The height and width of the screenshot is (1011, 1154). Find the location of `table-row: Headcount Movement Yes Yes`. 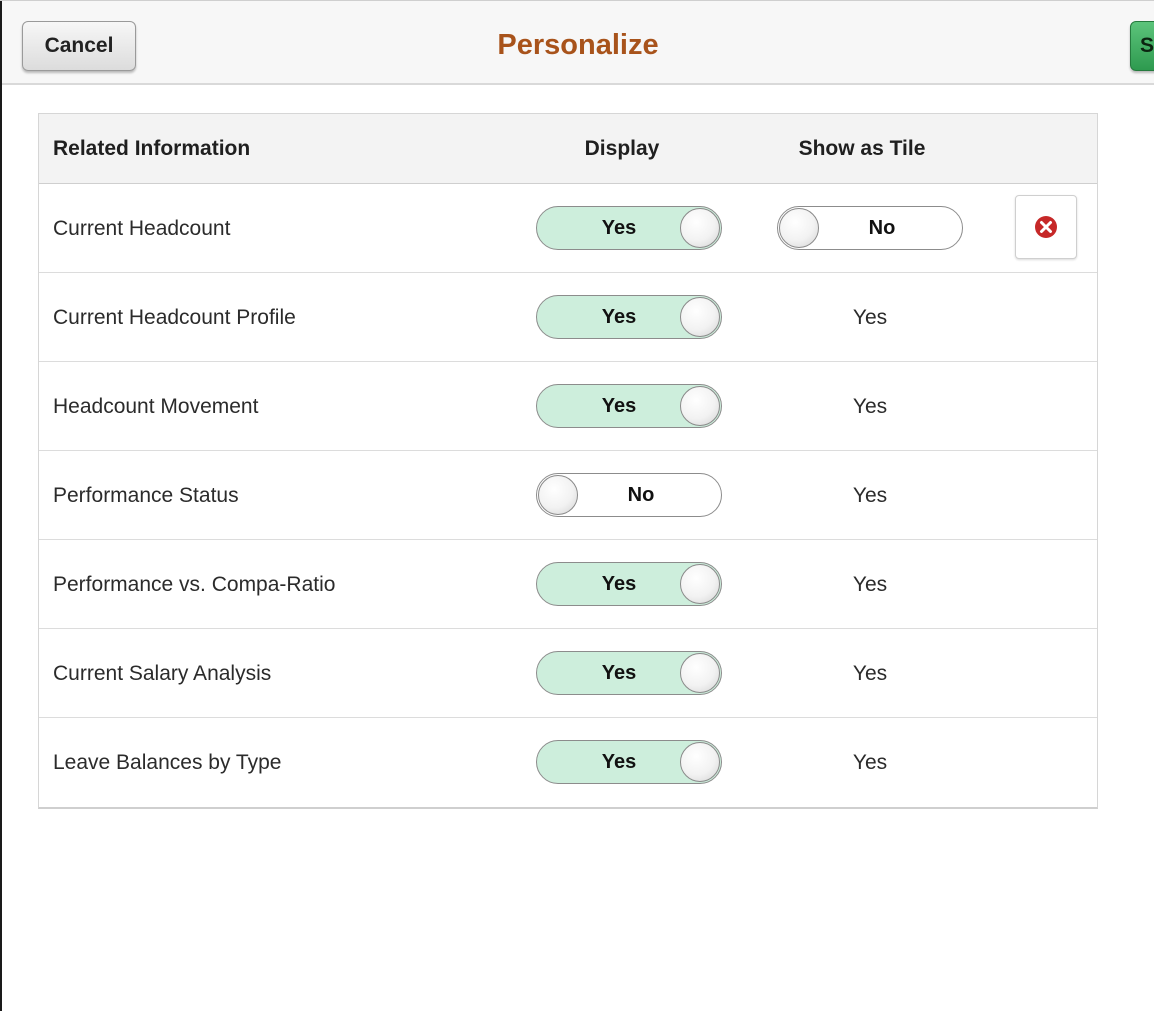

table-row: Headcount Movement Yes Yes is located at coordinates (568, 406).